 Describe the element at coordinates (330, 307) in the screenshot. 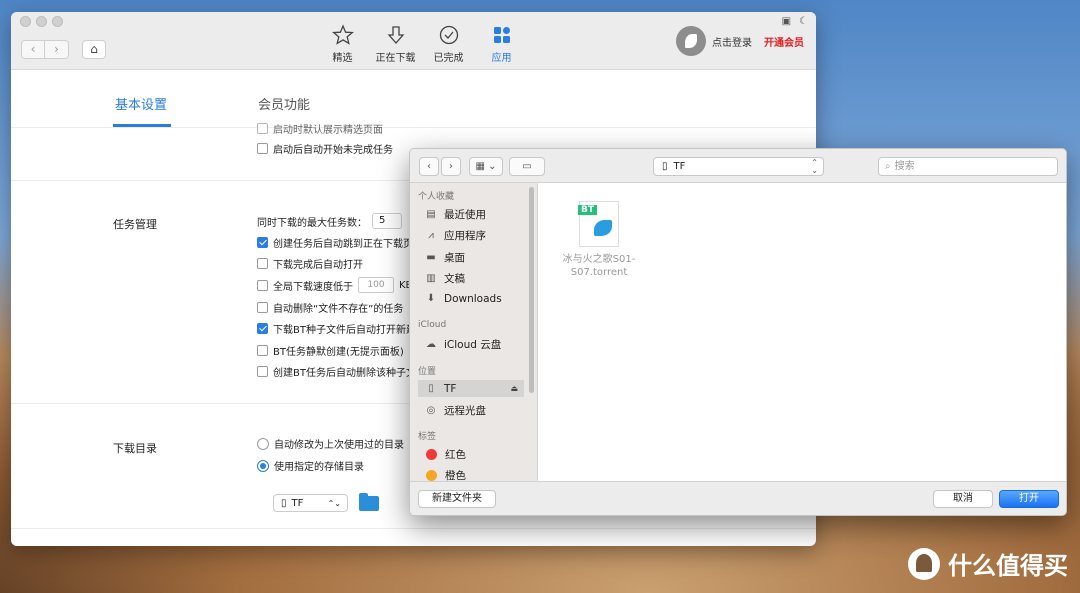

I see `setting-row: 自动删除“文件不存在”的任务` at that location.